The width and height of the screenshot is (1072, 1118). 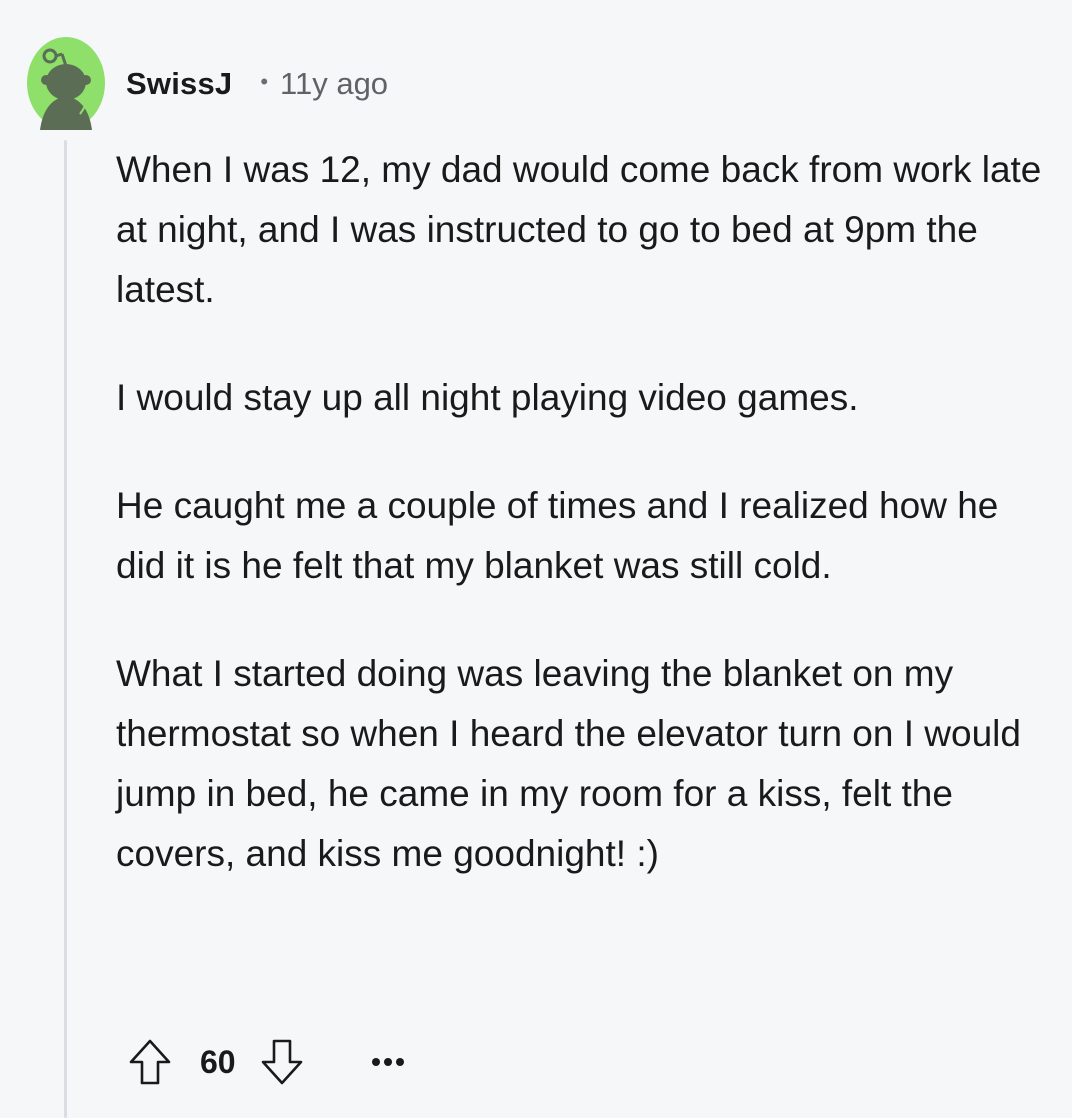 I want to click on snoo-avatar-icon, so click(x=66, y=83).